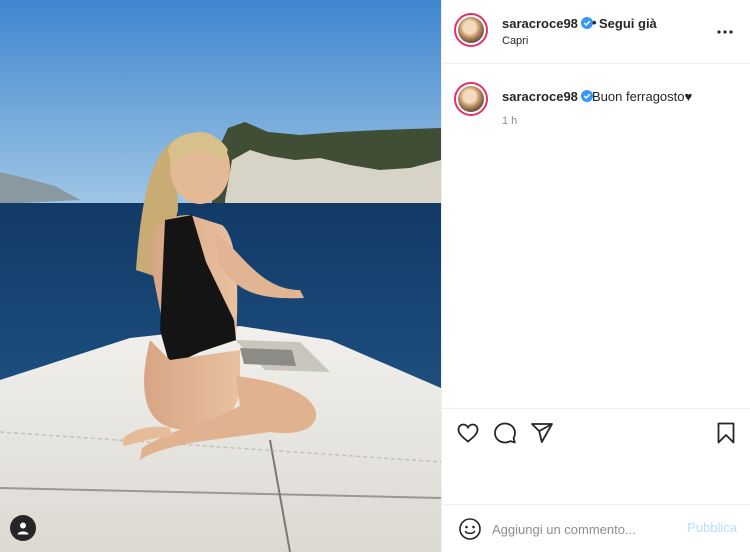  What do you see at coordinates (547, 96) in the screenshot?
I see `caption-username: saracroce98` at bounding box center [547, 96].